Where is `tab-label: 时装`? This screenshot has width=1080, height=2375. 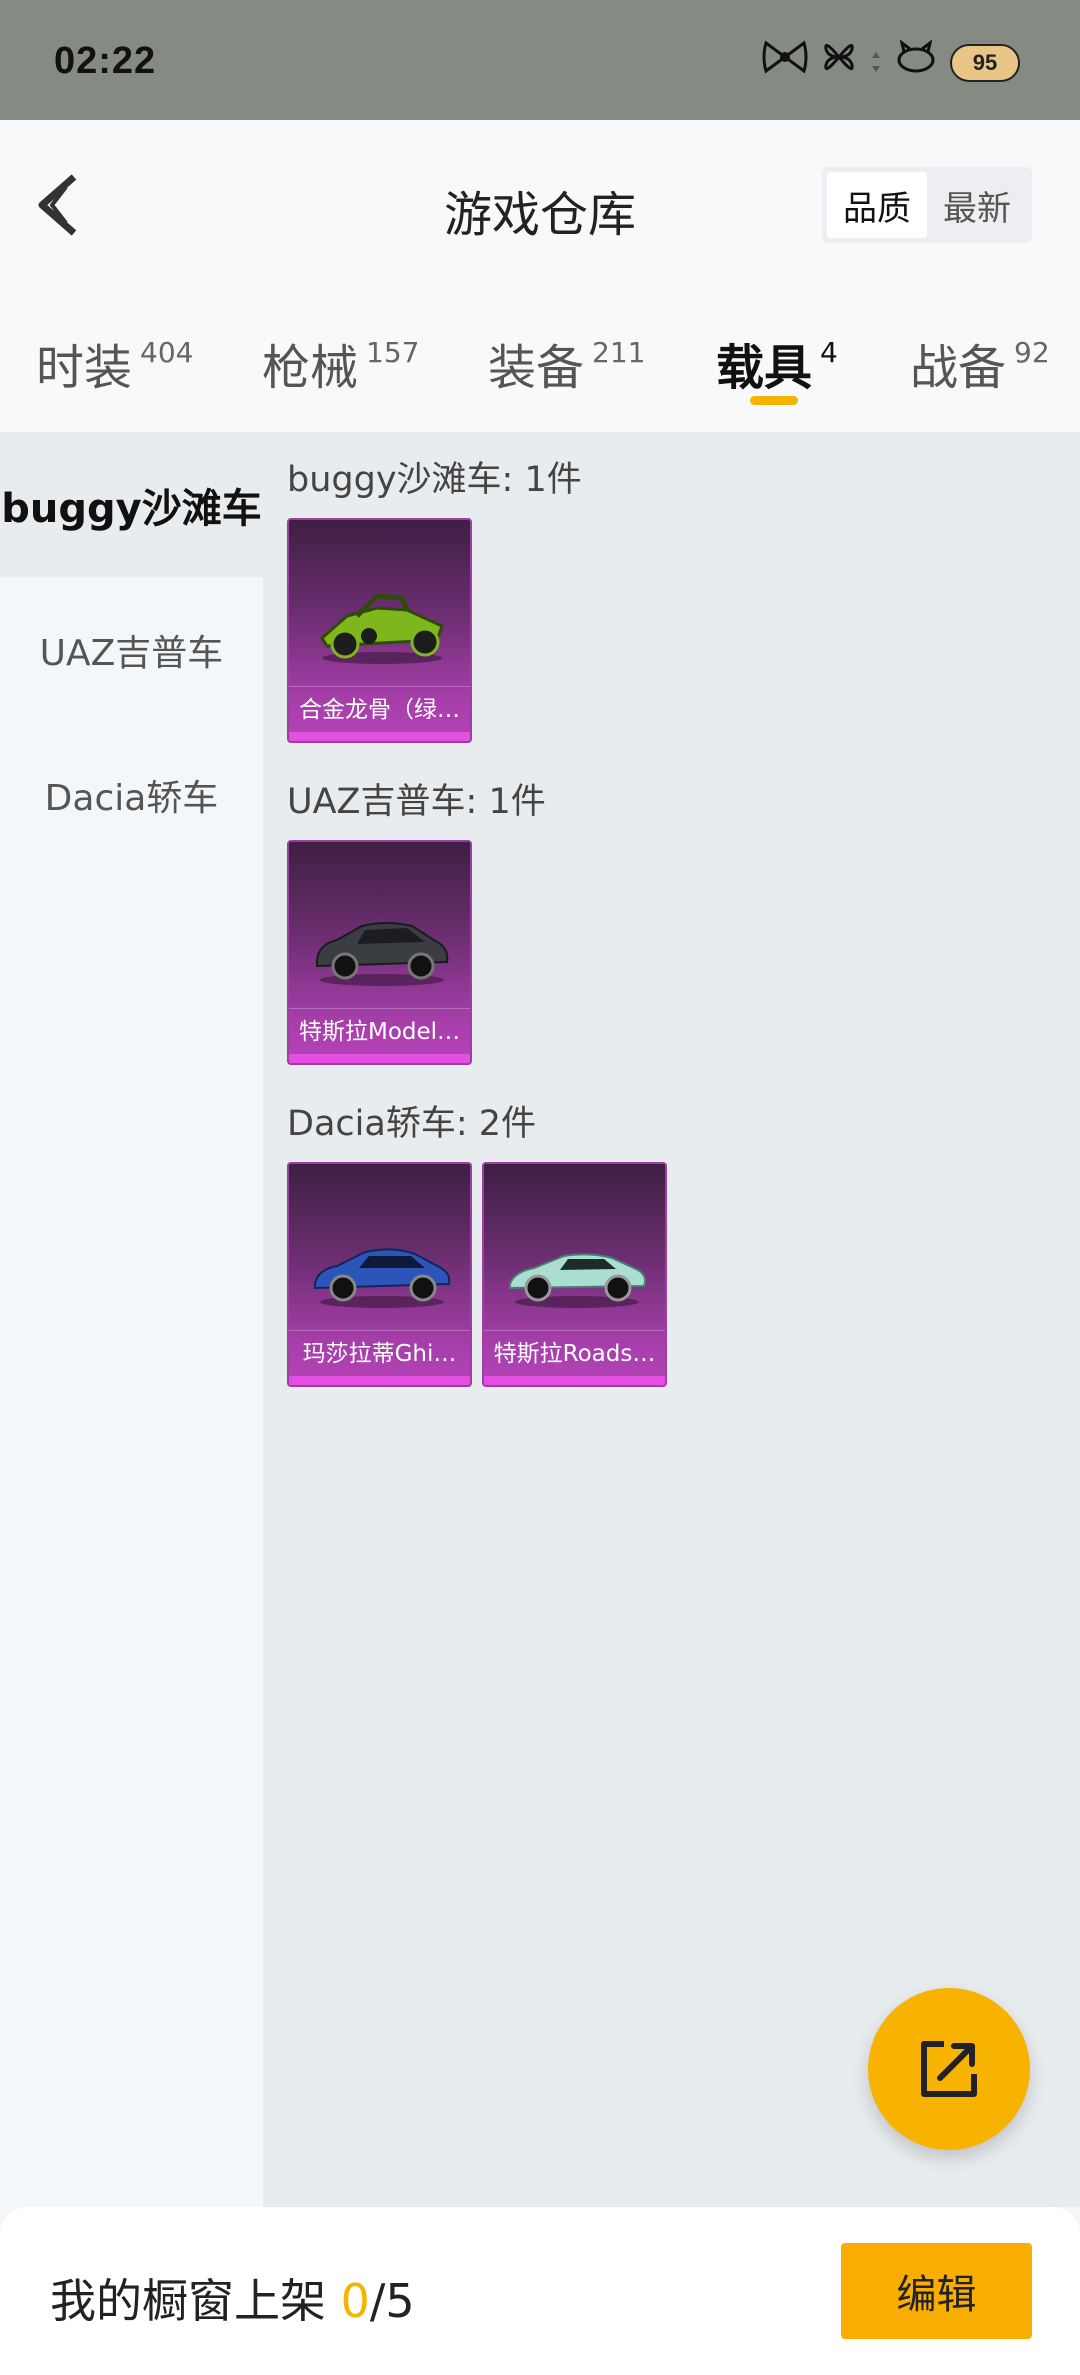
tab-label: 时装 is located at coordinates (84, 368).